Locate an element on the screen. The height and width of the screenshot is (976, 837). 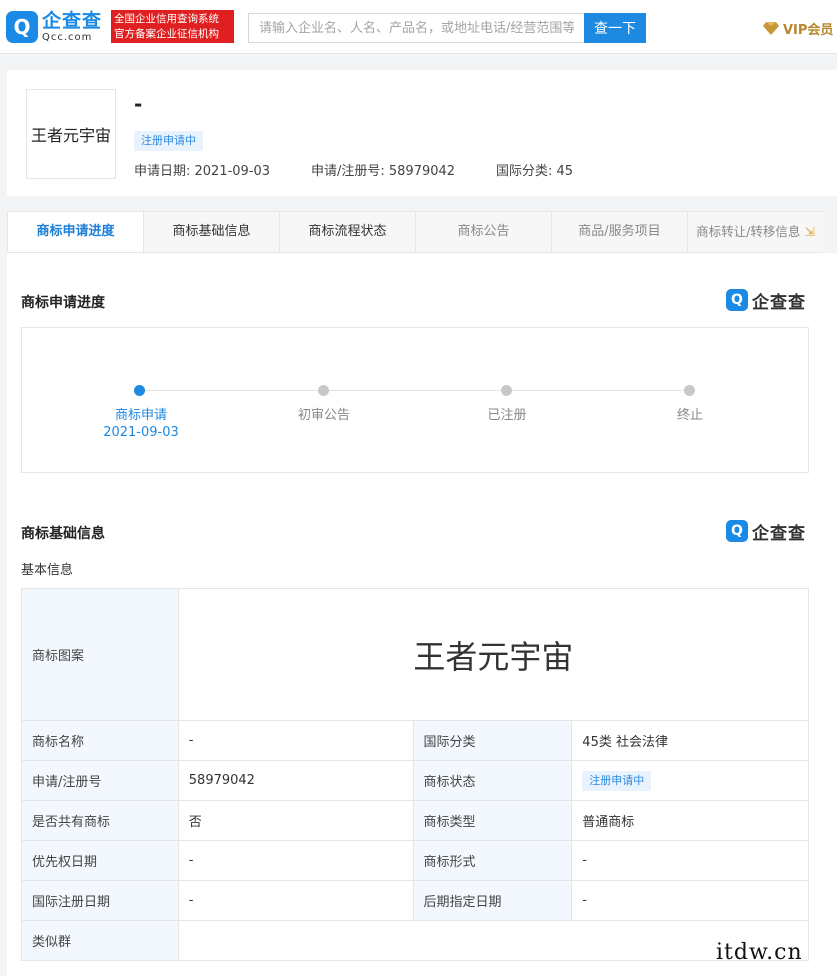
table-label: 国际分类 is located at coordinates (492, 740).